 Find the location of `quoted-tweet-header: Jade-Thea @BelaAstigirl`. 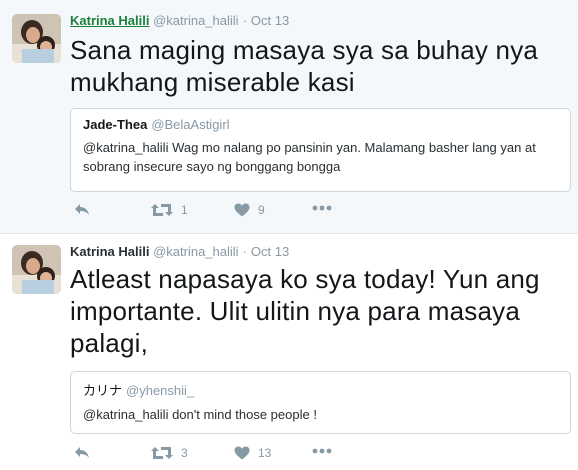

quoted-tweet-header: Jade-Thea @BelaAstigirl is located at coordinates (320, 124).